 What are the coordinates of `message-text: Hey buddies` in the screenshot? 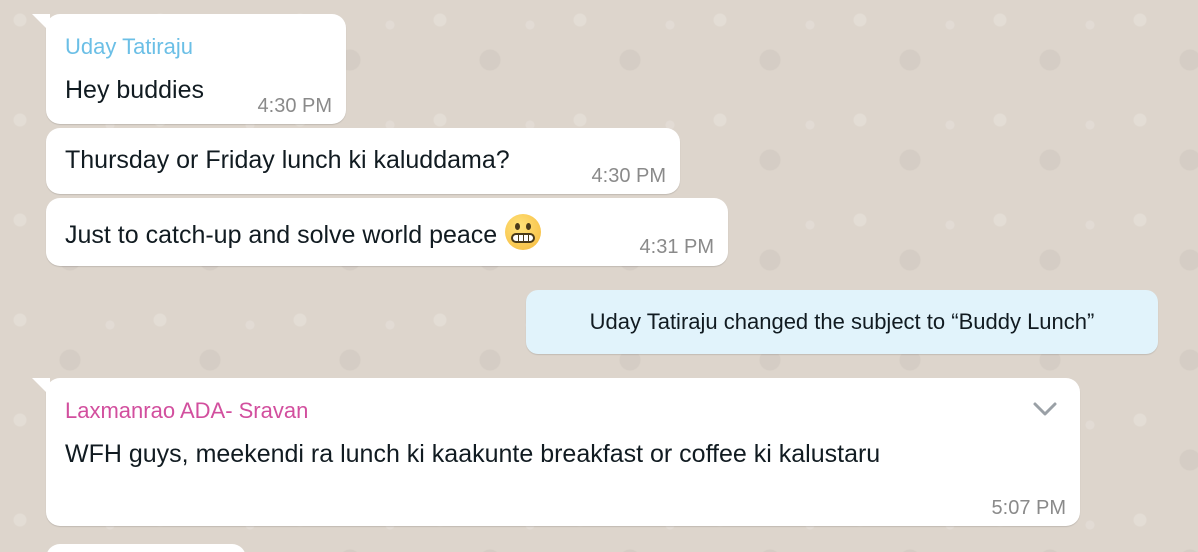 It's located at (134, 90).